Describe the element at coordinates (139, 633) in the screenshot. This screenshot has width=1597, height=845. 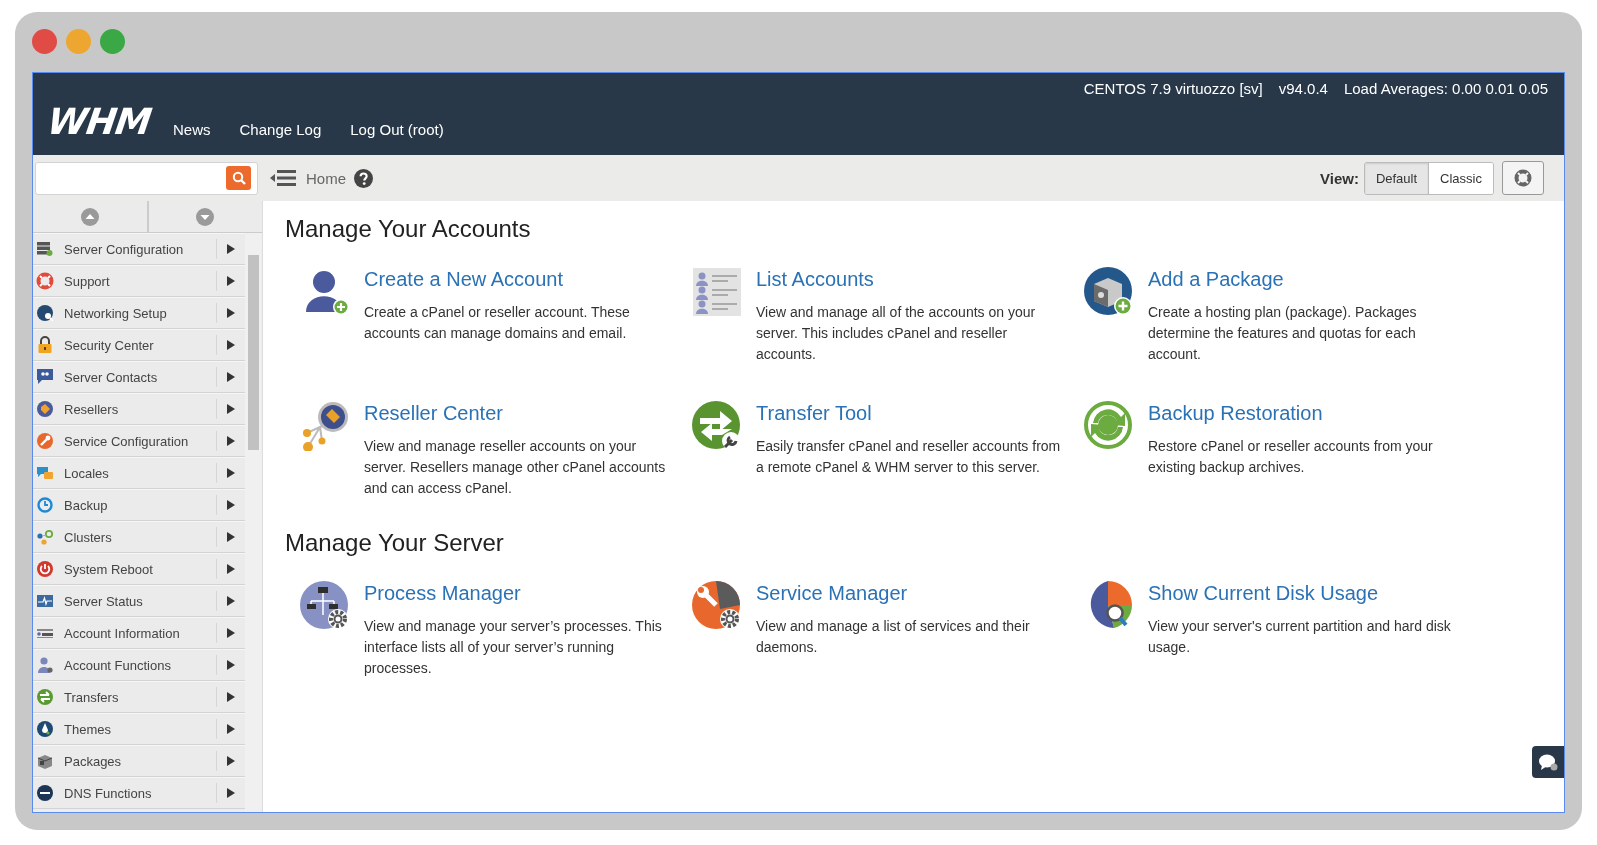
I see `sidebar-item: Account Information` at that location.